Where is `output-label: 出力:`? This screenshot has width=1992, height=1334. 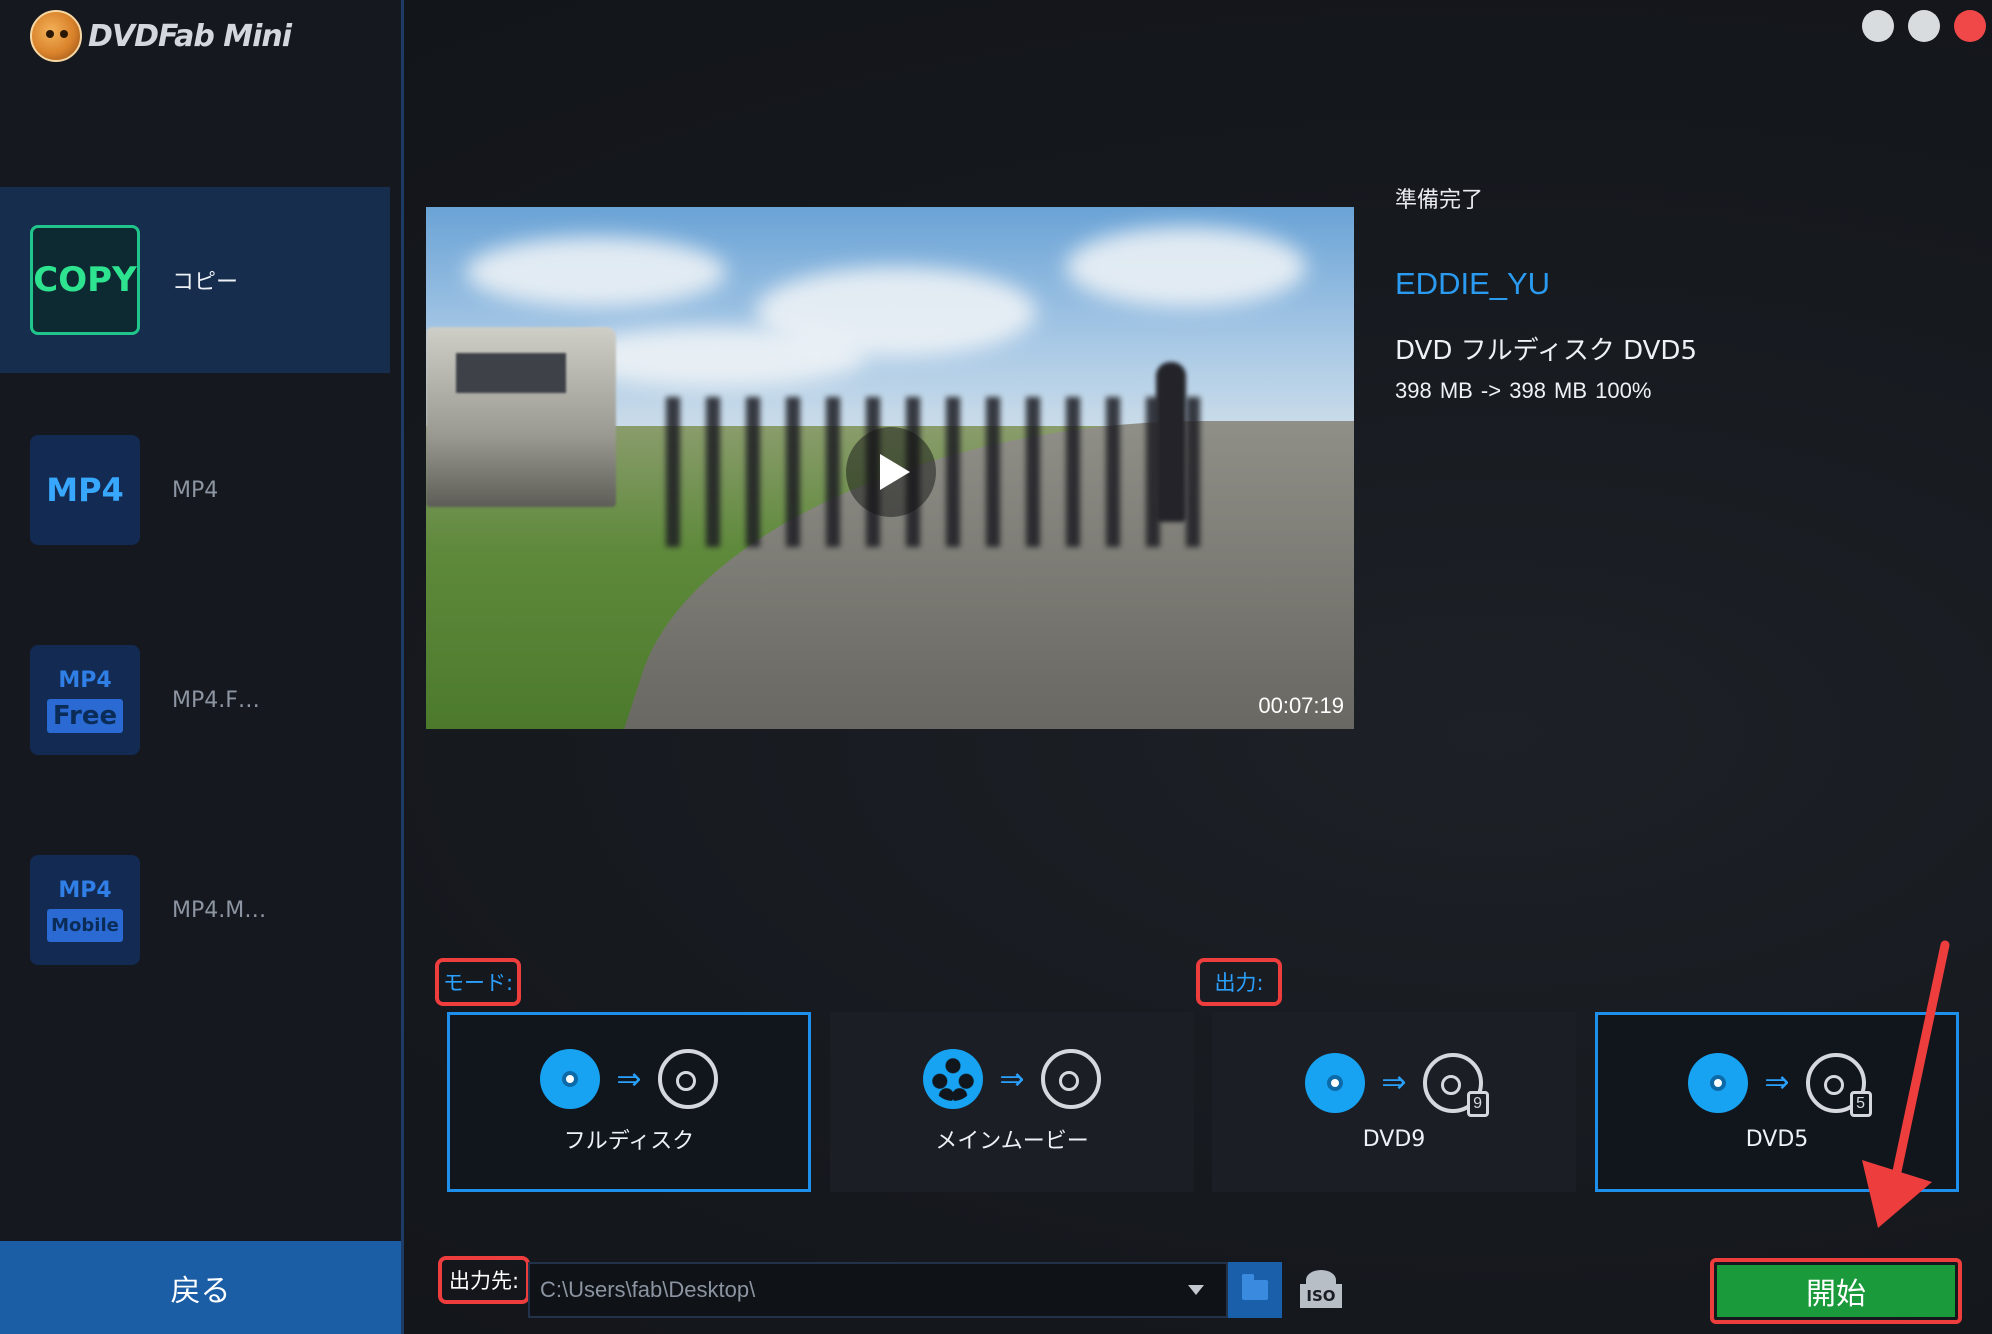
output-label: 出力: is located at coordinates (1239, 982).